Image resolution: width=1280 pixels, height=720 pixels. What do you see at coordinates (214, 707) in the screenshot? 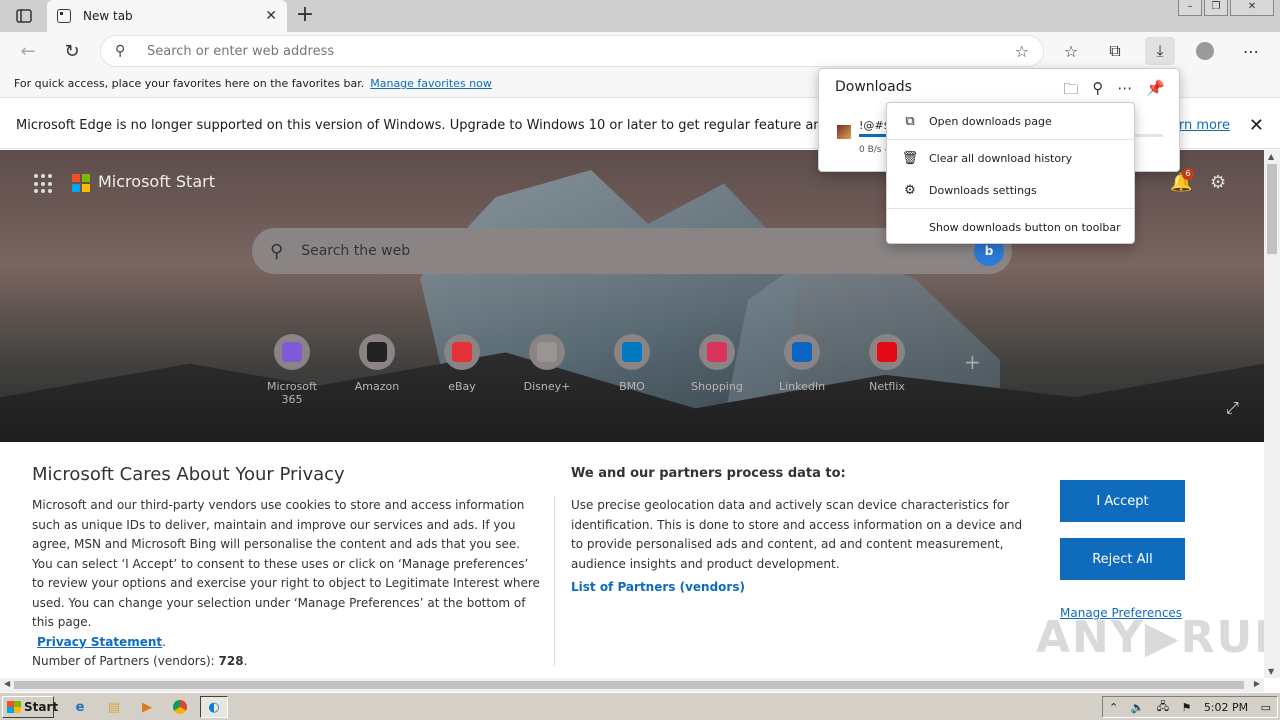
I see `edge-taskbar-icon: ◐` at bounding box center [214, 707].